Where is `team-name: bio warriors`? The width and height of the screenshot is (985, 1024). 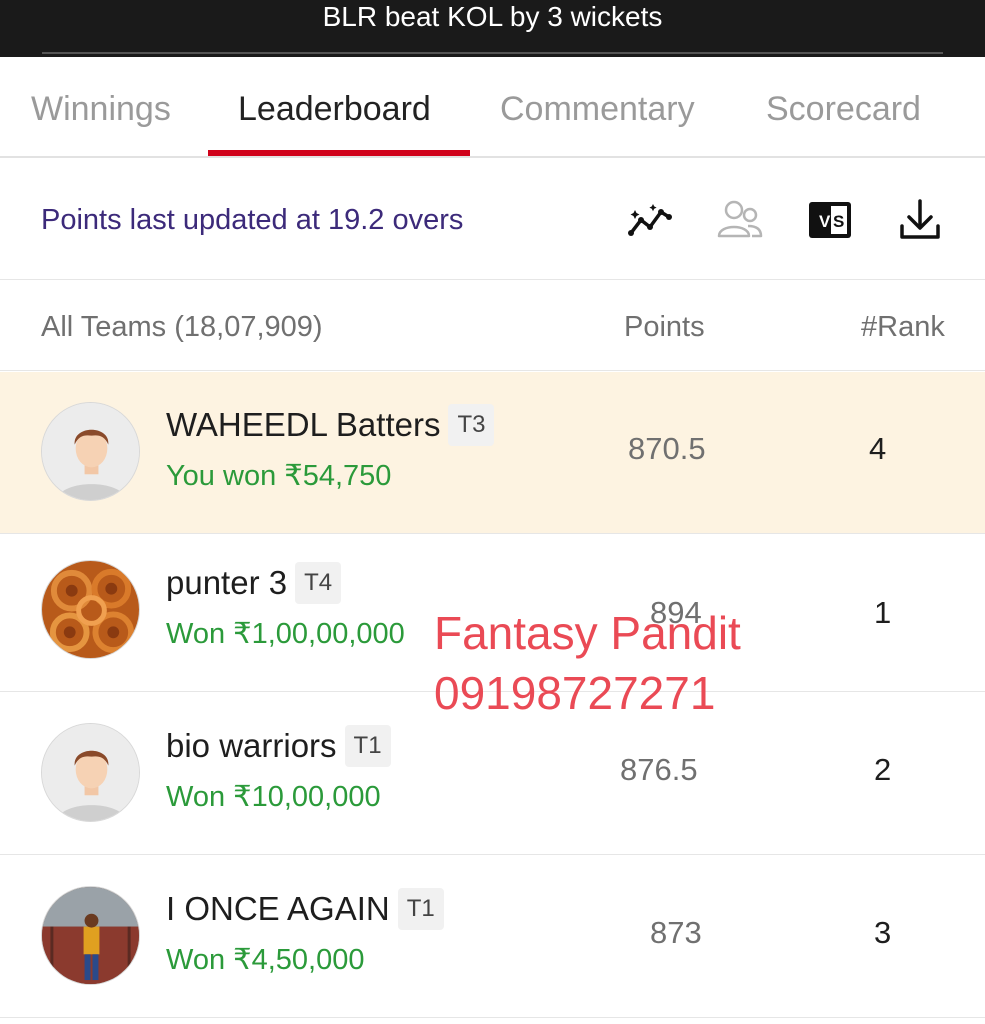
team-name: bio warriors is located at coordinates (251, 745).